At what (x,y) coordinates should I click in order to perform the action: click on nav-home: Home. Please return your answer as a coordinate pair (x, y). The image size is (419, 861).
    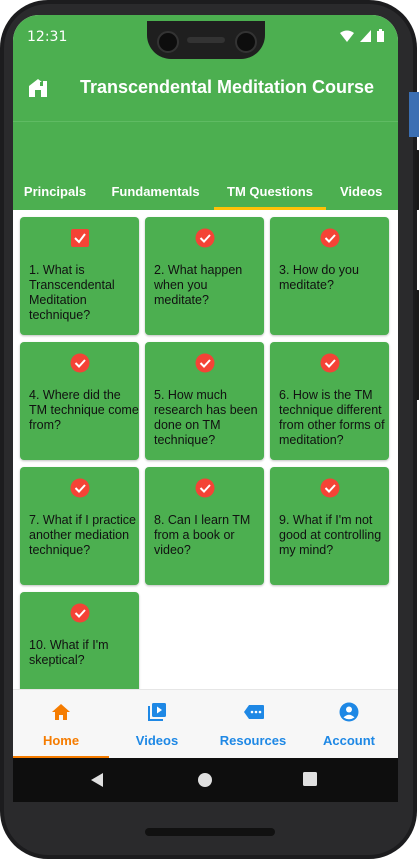
    Looking at the image, I should click on (61, 724).